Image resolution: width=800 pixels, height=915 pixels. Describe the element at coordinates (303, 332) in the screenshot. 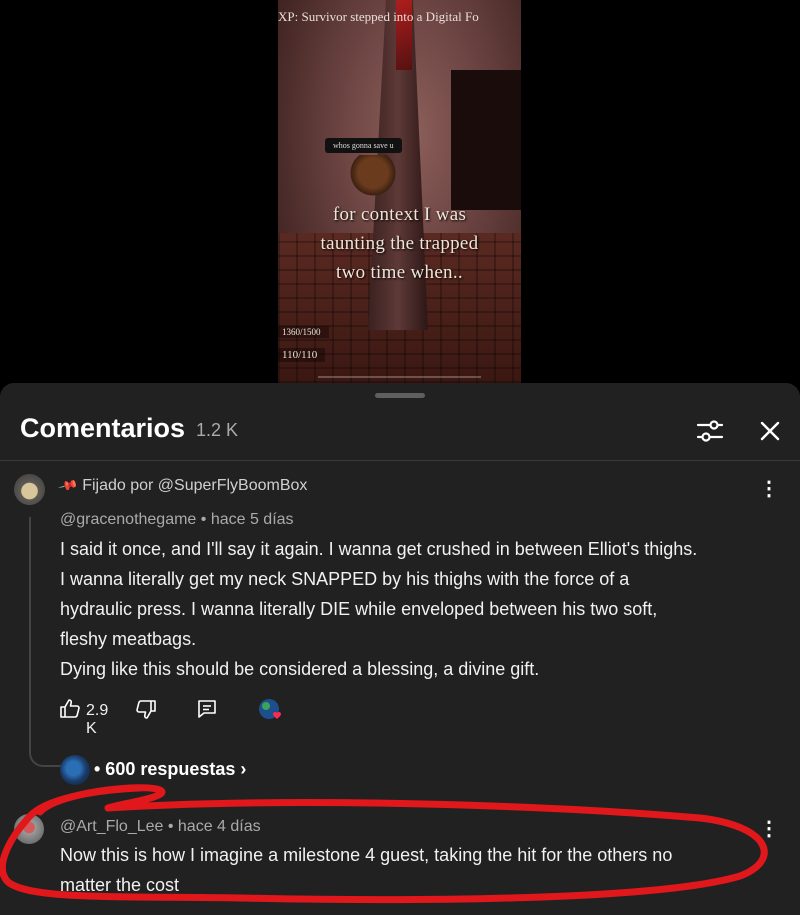

I see `video-stat-stamina: 1360/1500` at that location.